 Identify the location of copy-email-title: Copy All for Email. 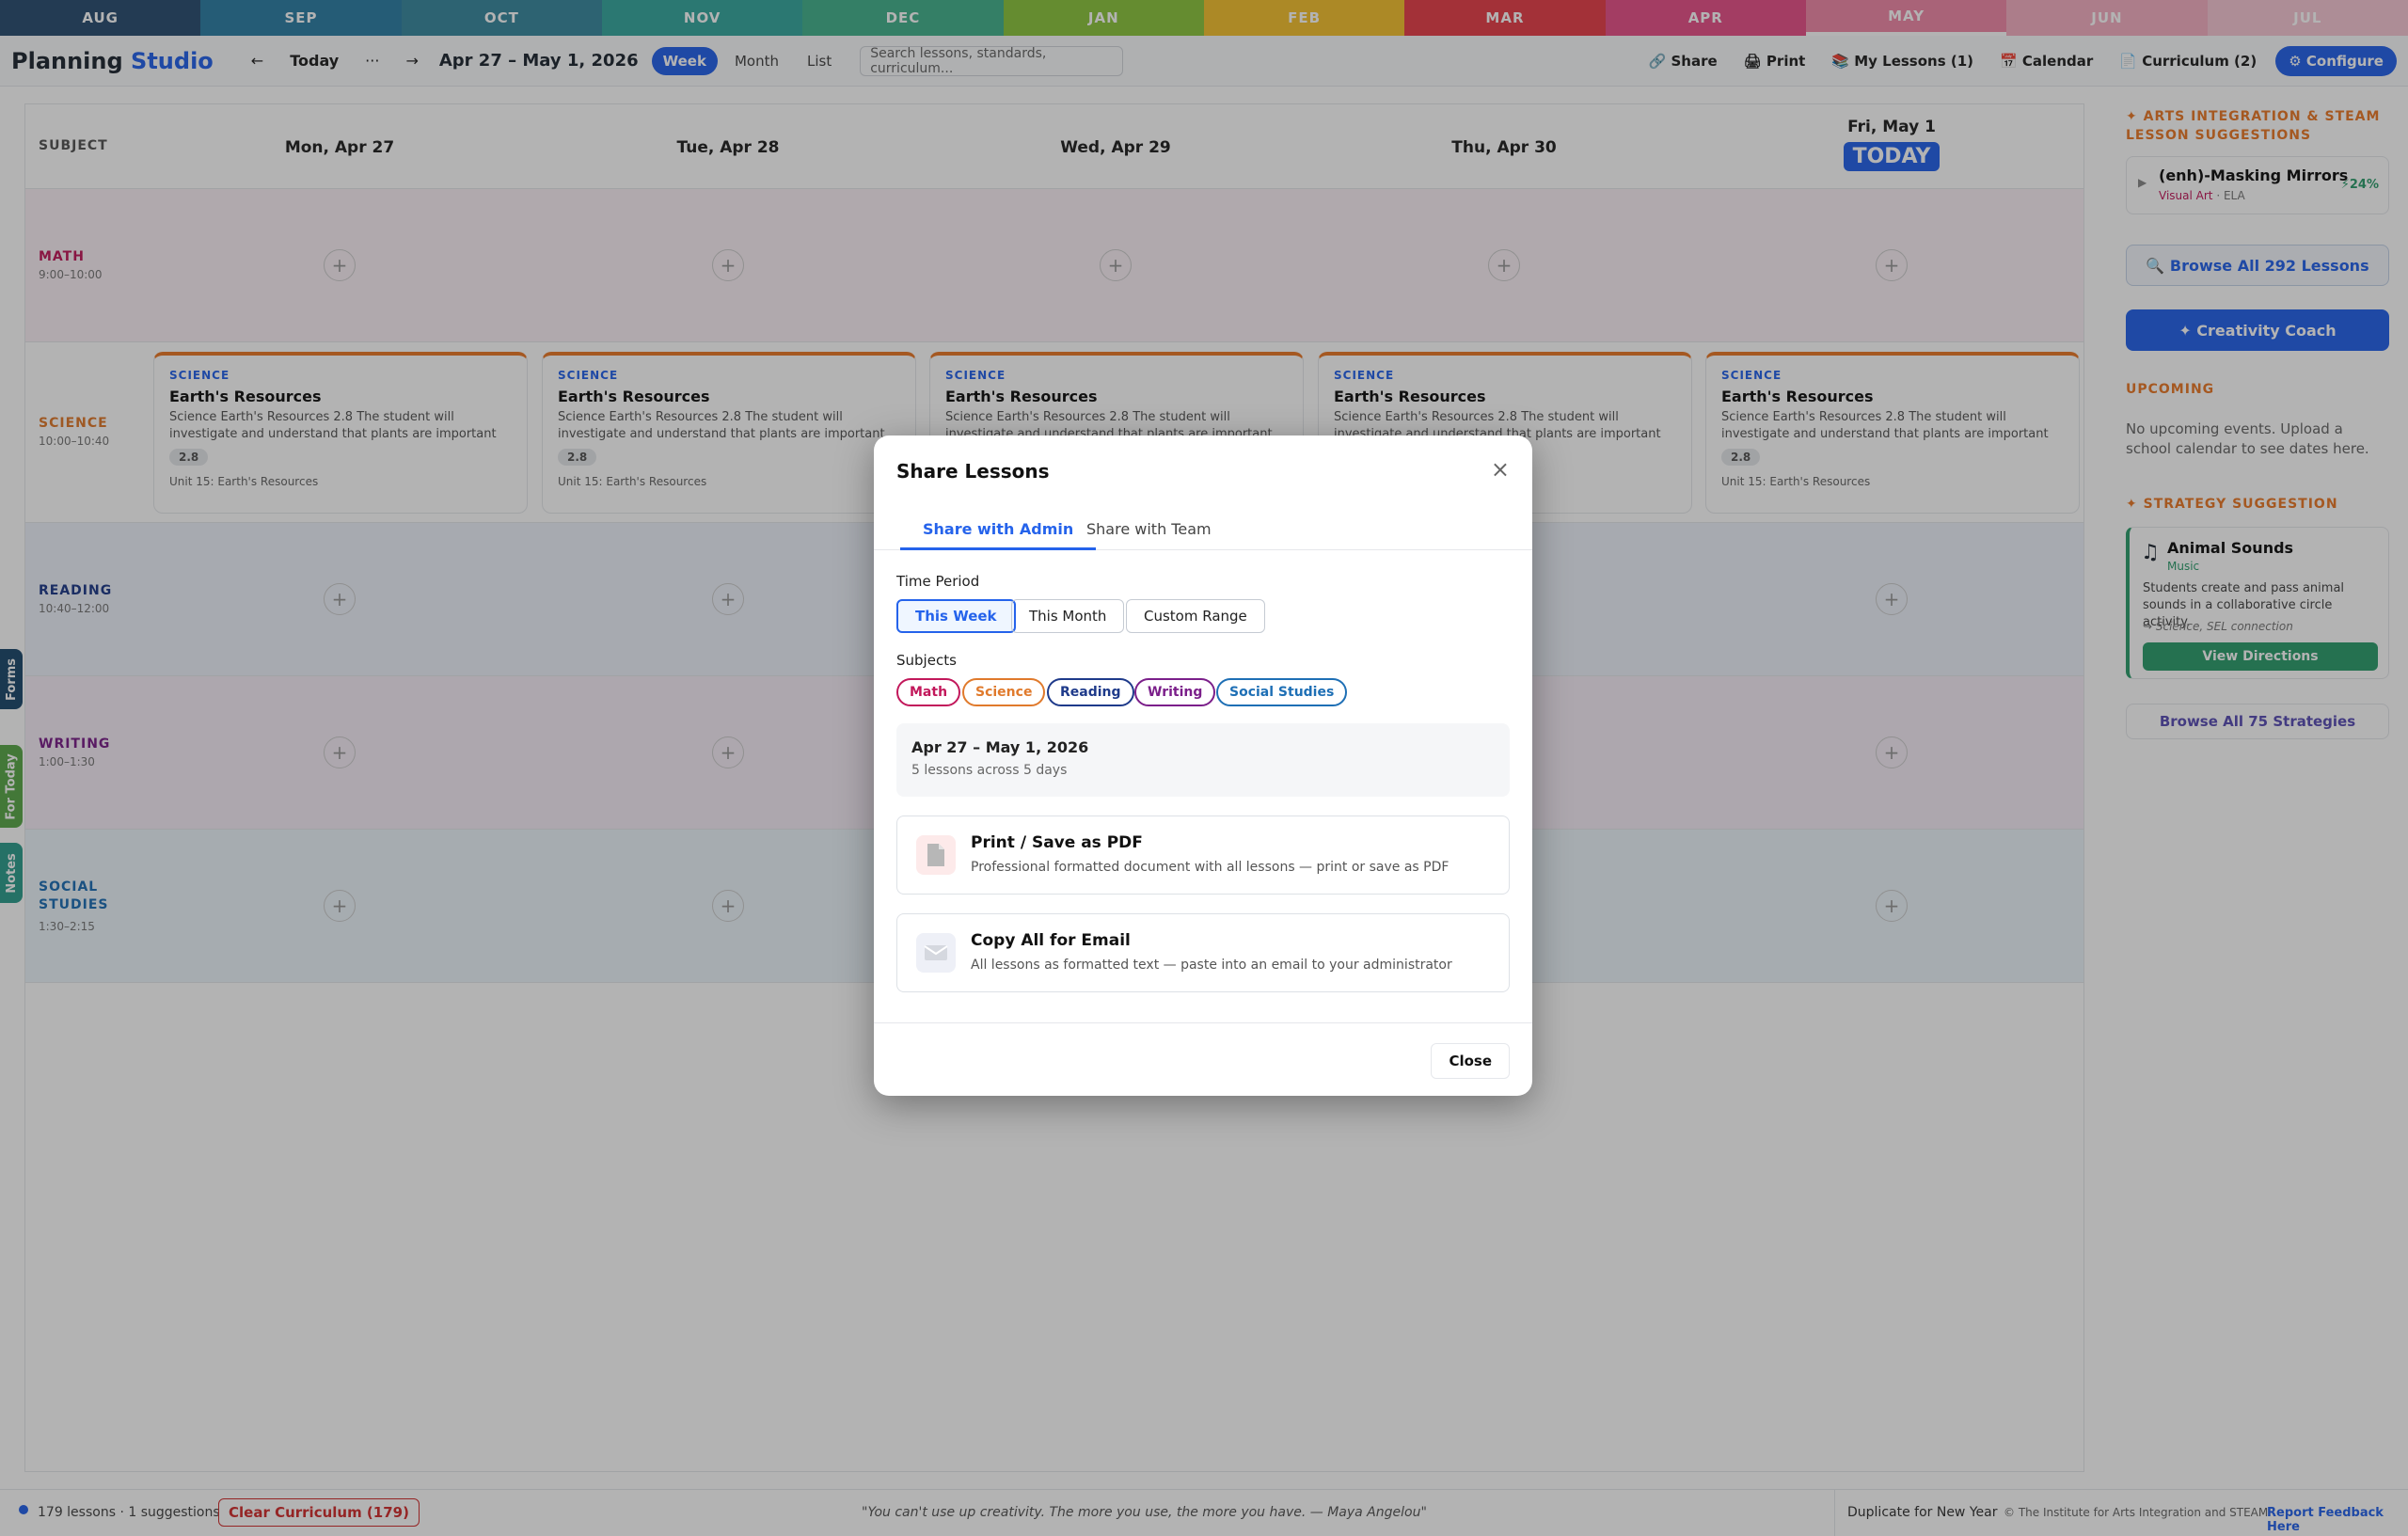
(1051, 941).